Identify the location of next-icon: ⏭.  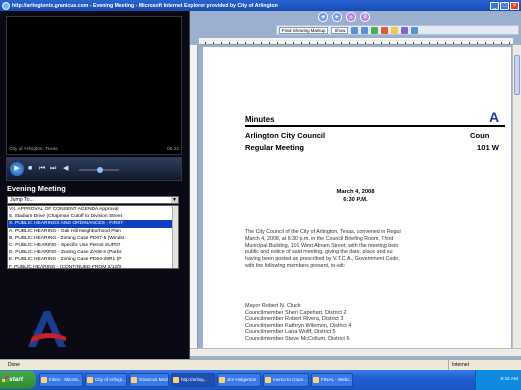
(53, 169).